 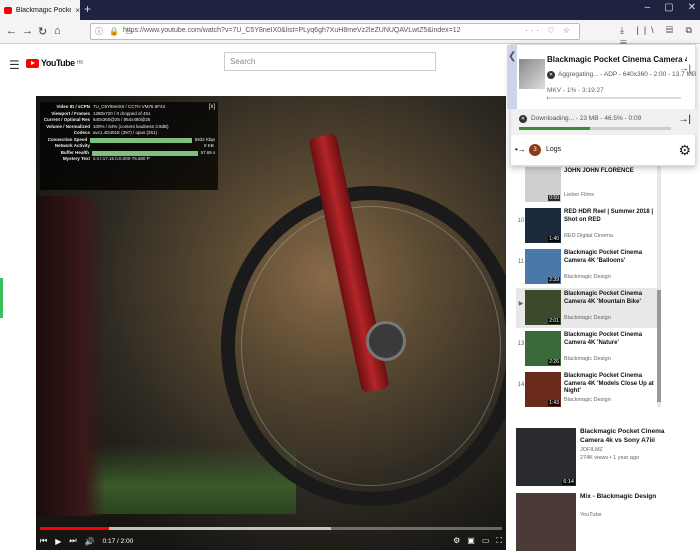 What do you see at coordinates (471, 541) in the screenshot?
I see `miniplayer-icon: ▣` at bounding box center [471, 541].